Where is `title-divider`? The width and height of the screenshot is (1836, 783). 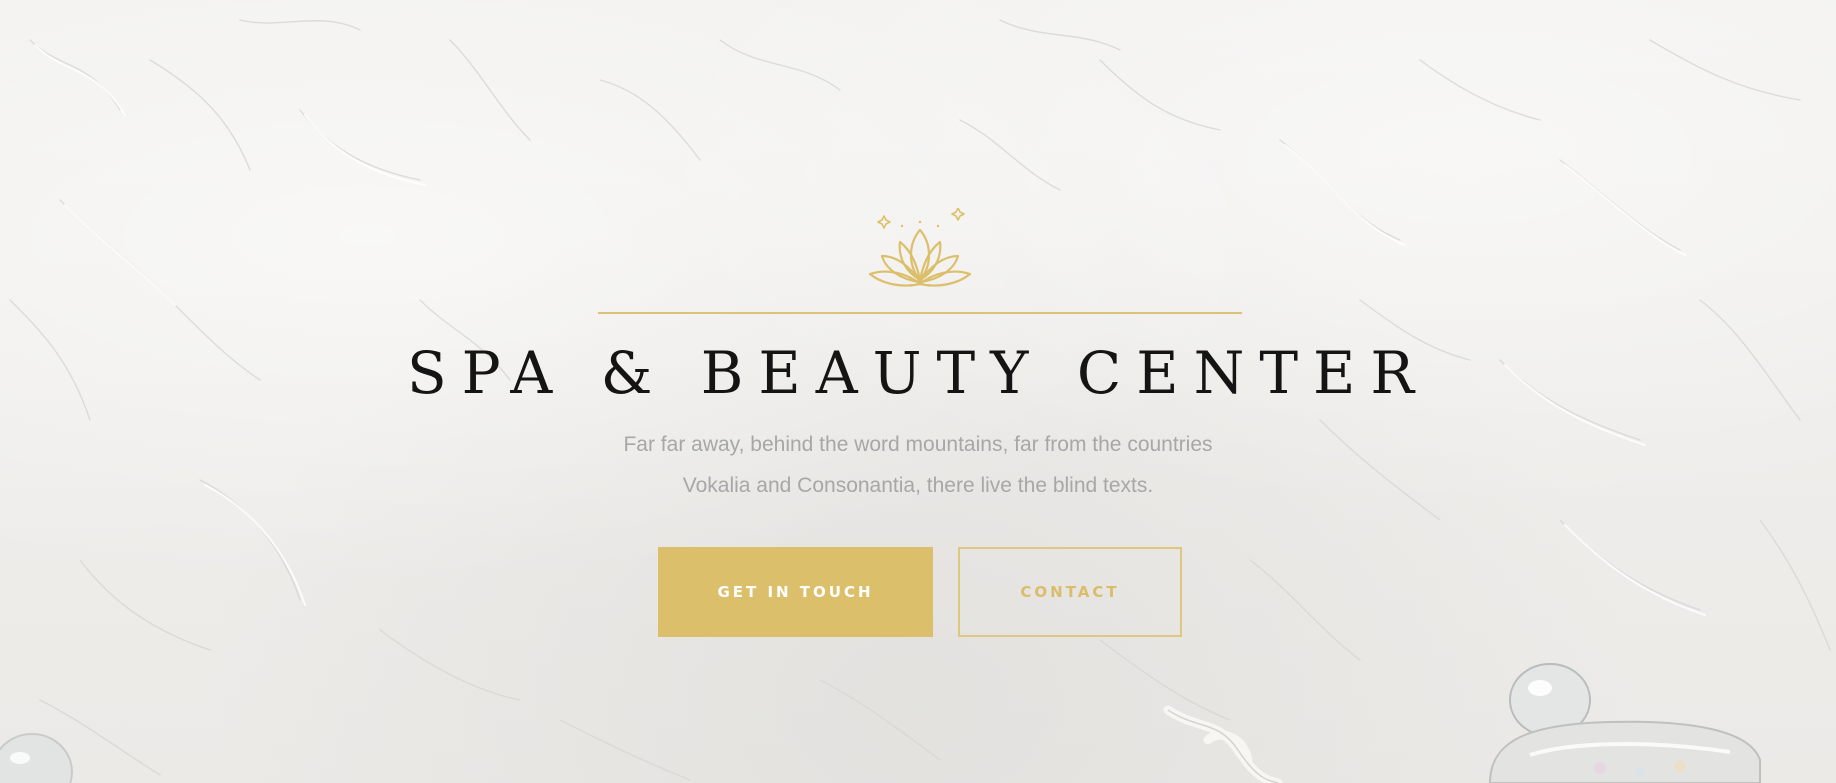 title-divider is located at coordinates (920, 313).